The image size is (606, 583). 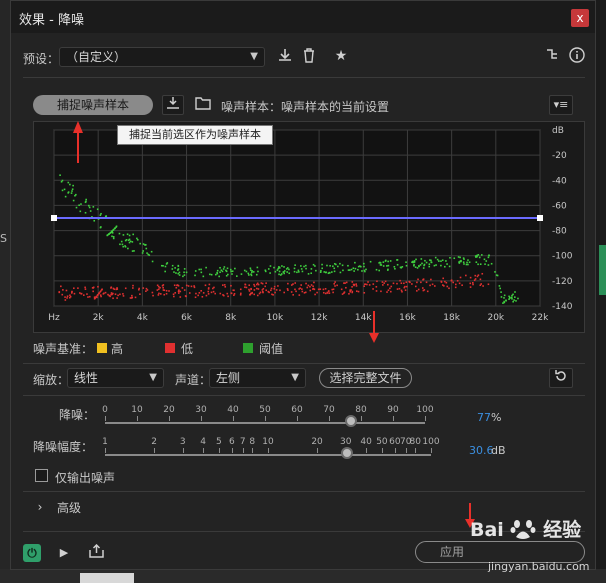 I want to click on export-icon, so click(x=96, y=553).